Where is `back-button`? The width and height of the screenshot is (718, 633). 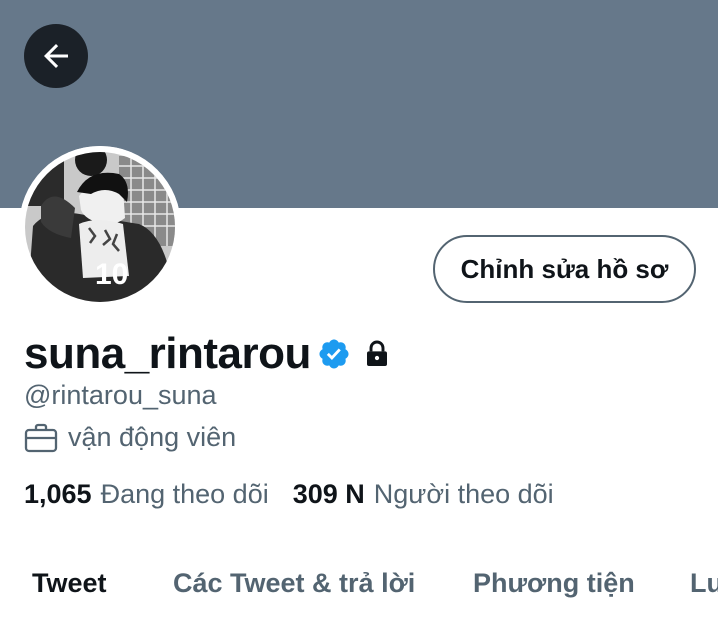
back-button is located at coordinates (56, 56).